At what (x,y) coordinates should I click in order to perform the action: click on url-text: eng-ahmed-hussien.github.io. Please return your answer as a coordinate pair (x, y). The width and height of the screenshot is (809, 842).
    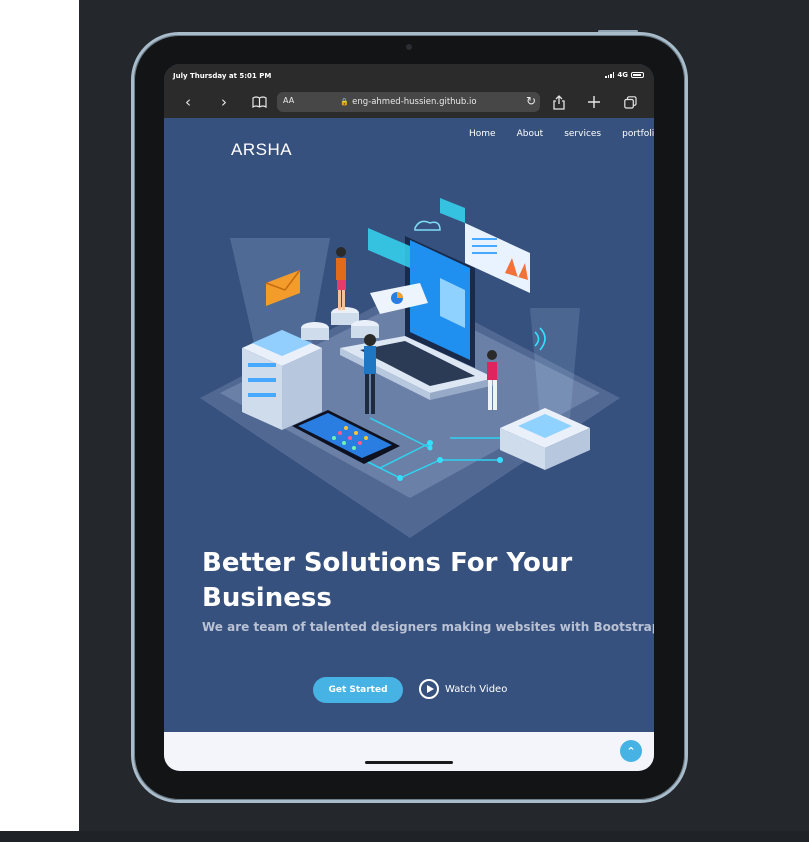
    Looking at the image, I should click on (414, 102).